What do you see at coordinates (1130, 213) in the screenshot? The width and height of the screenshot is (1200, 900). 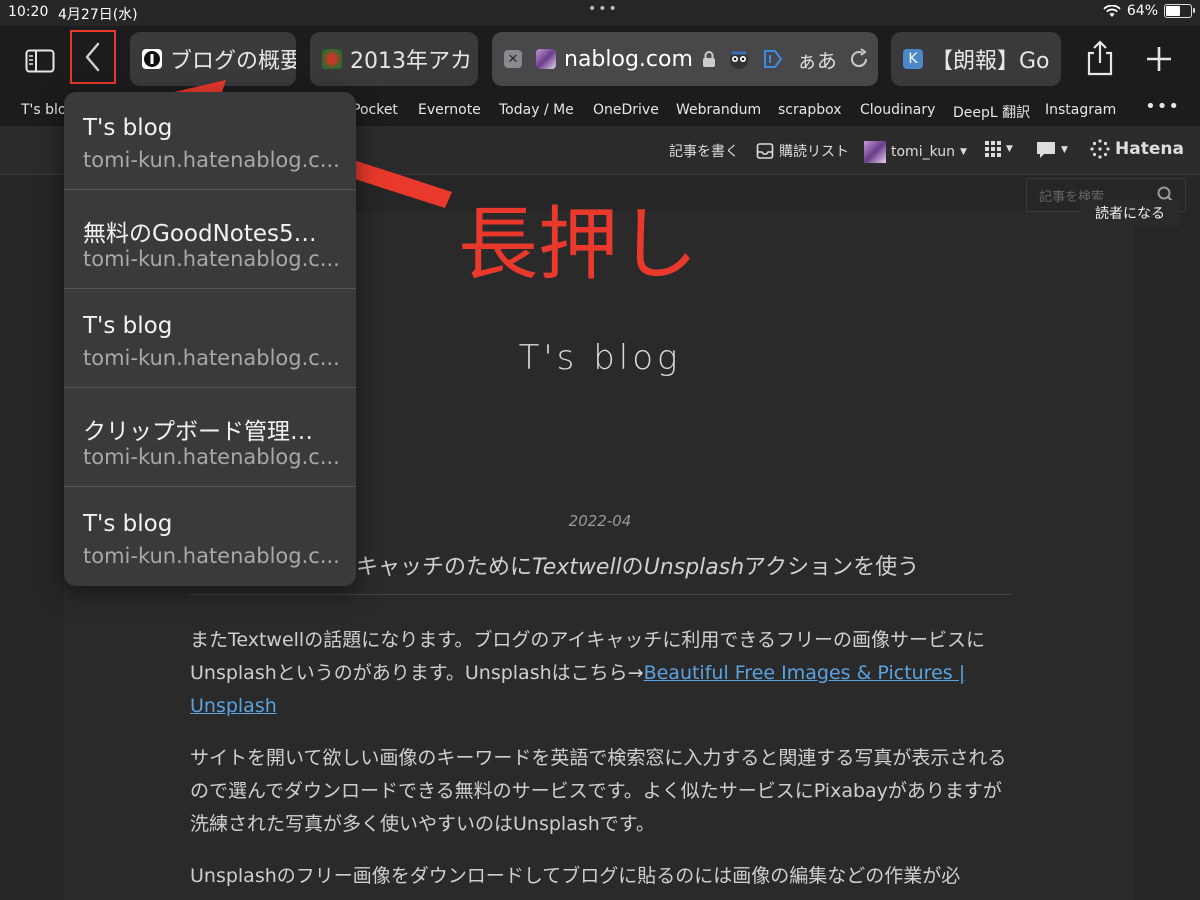 I see `subscribe-button: 読者になる` at bounding box center [1130, 213].